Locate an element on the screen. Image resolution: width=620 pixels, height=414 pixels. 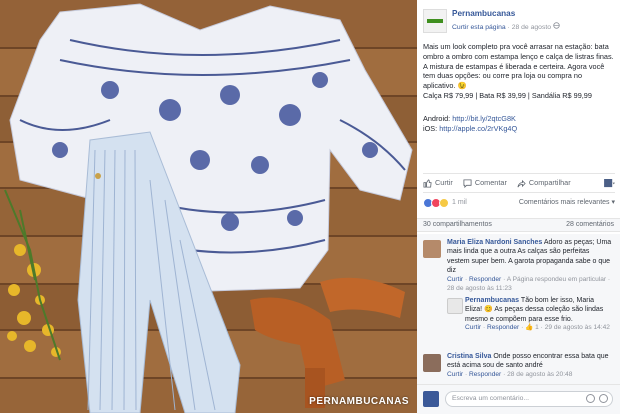
comment-count: 28 comentários is located at coordinates (590, 224).